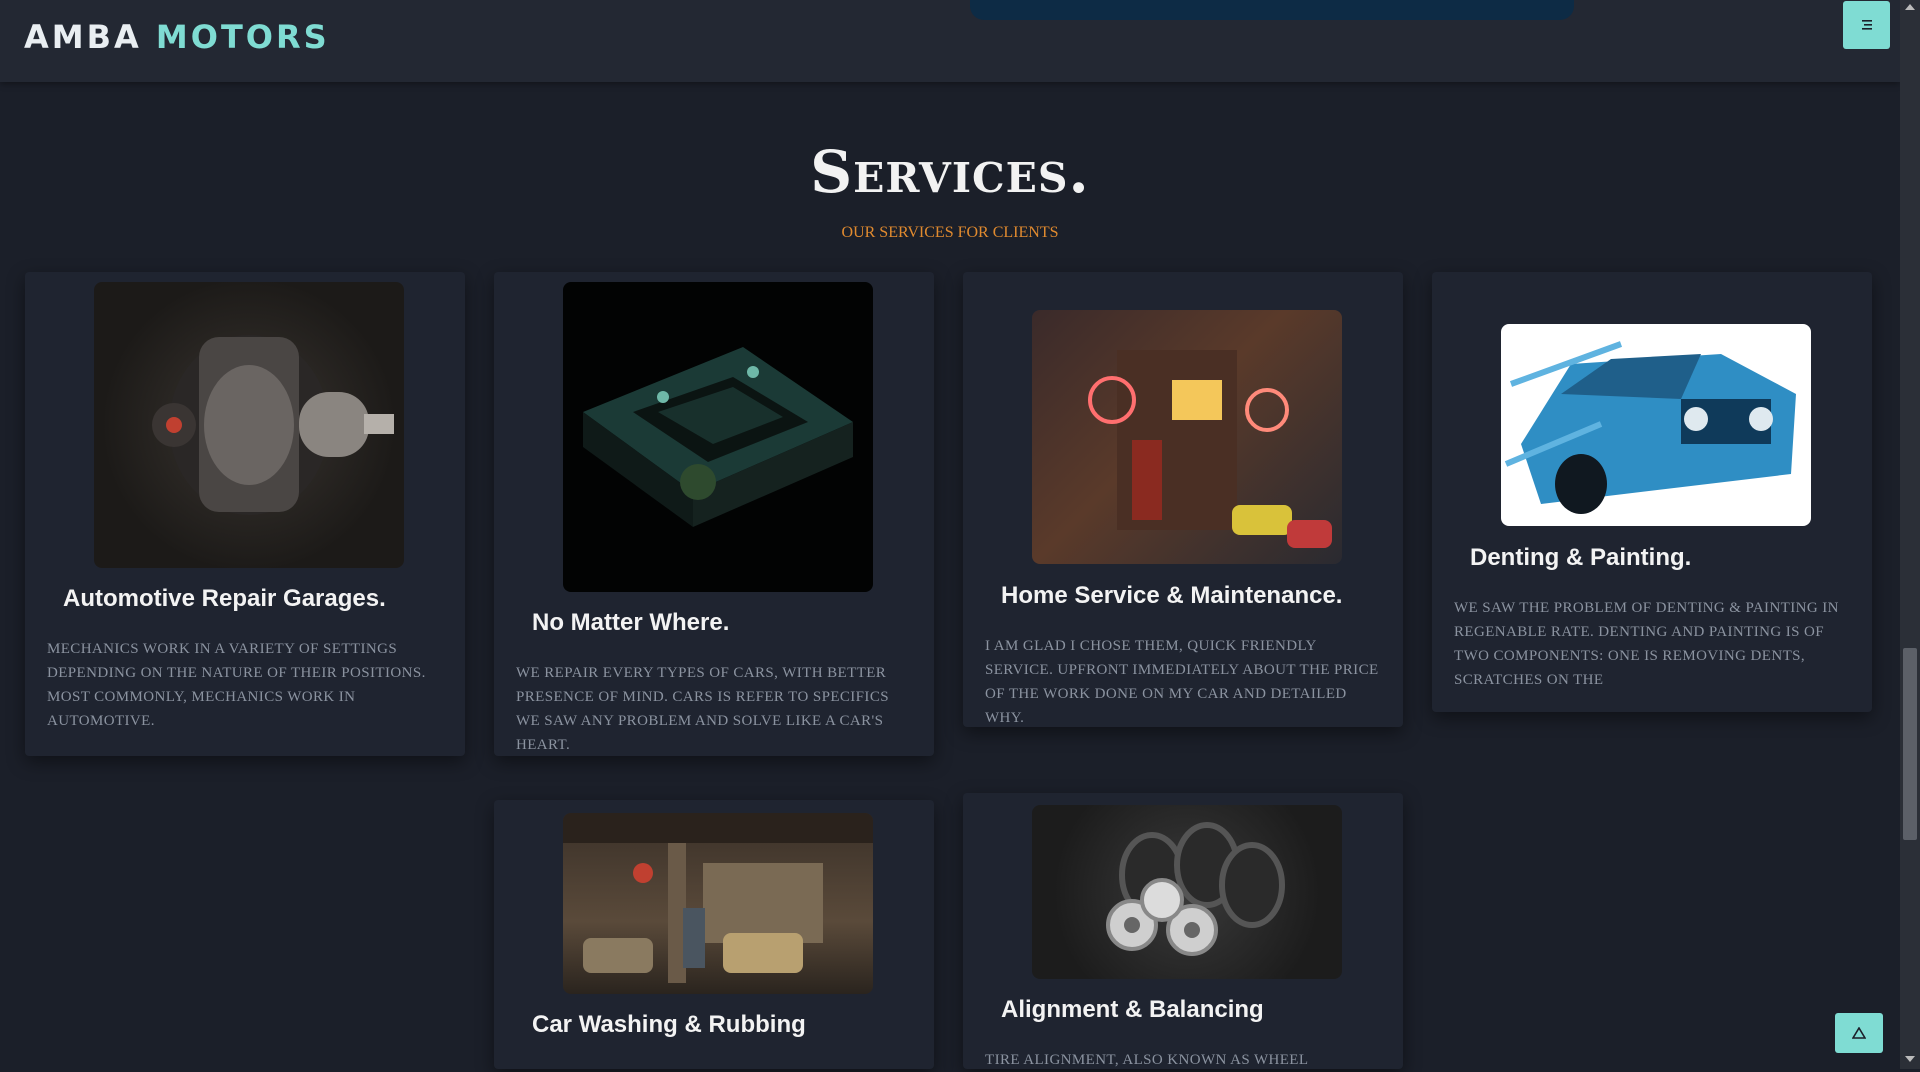 This screenshot has width=1920, height=1072. What do you see at coordinates (1172, 595) in the screenshot?
I see `card-title: Home Service & Maintenance.` at bounding box center [1172, 595].